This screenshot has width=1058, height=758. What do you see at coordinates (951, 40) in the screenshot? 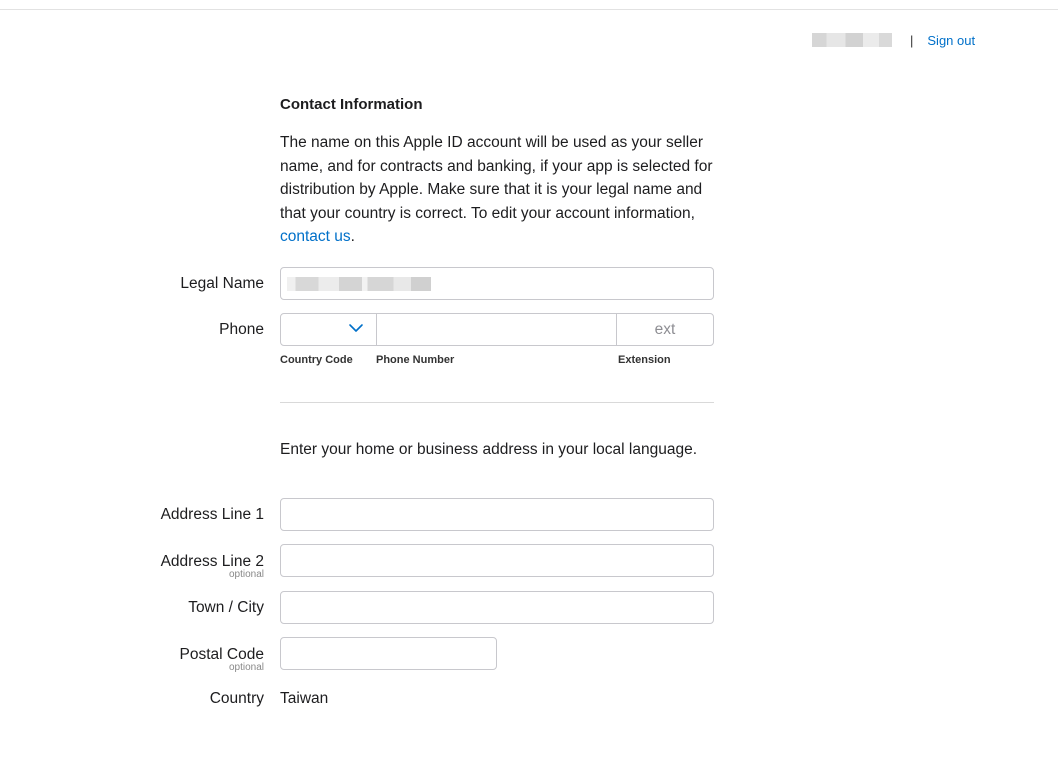
I see `sign-out-link: Sign out` at bounding box center [951, 40].